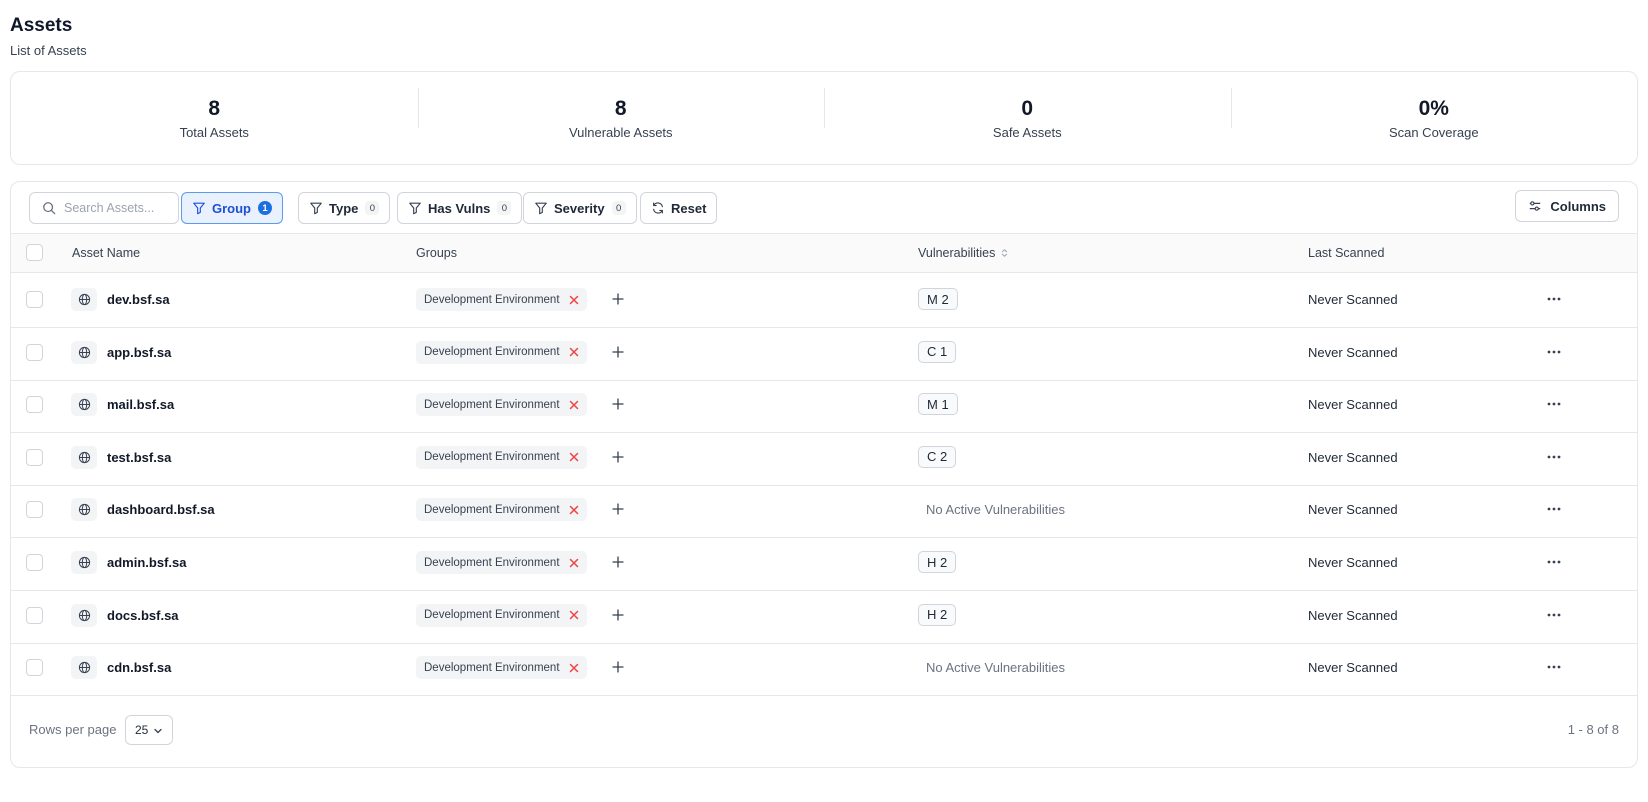  What do you see at coordinates (265, 208) in the screenshot?
I see `filter-count-badge: 1` at bounding box center [265, 208].